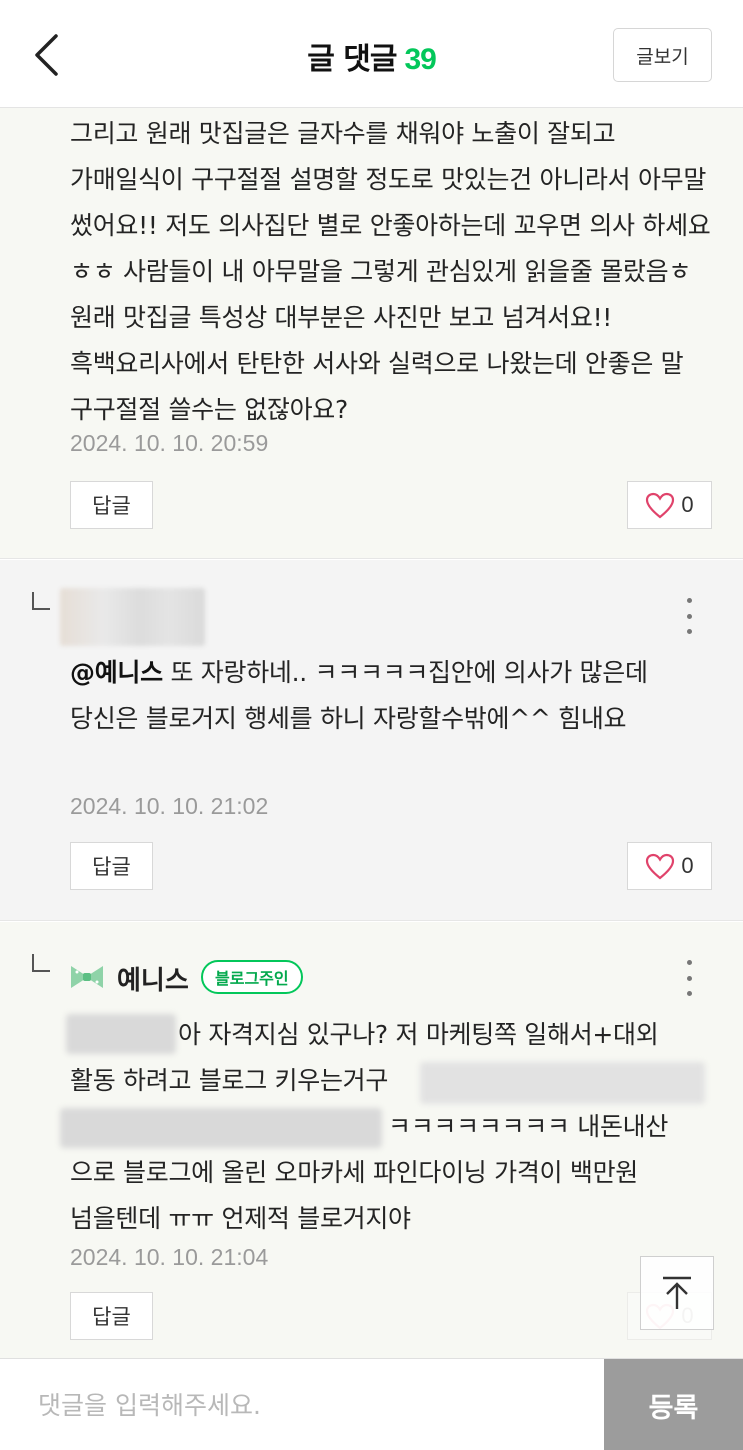  Describe the element at coordinates (169, 443) in the screenshot. I see `comment-timestamp: 2024. 10. 10. 20:59` at that location.